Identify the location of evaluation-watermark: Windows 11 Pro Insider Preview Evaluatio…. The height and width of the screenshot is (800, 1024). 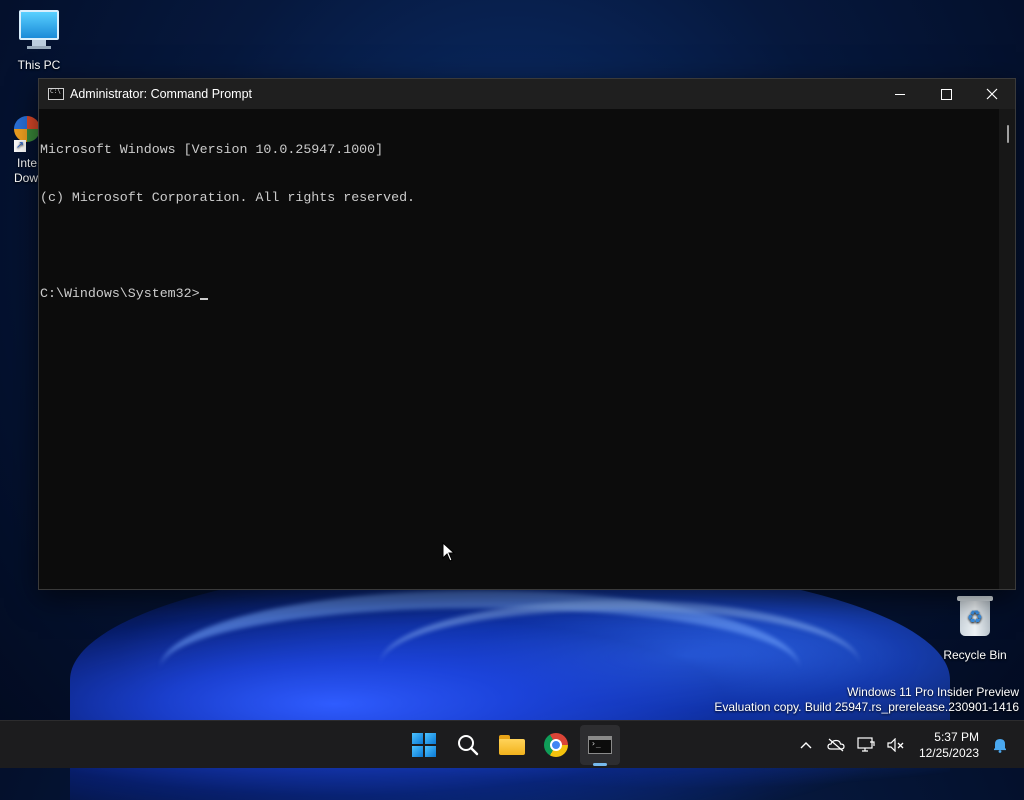
(866, 700).